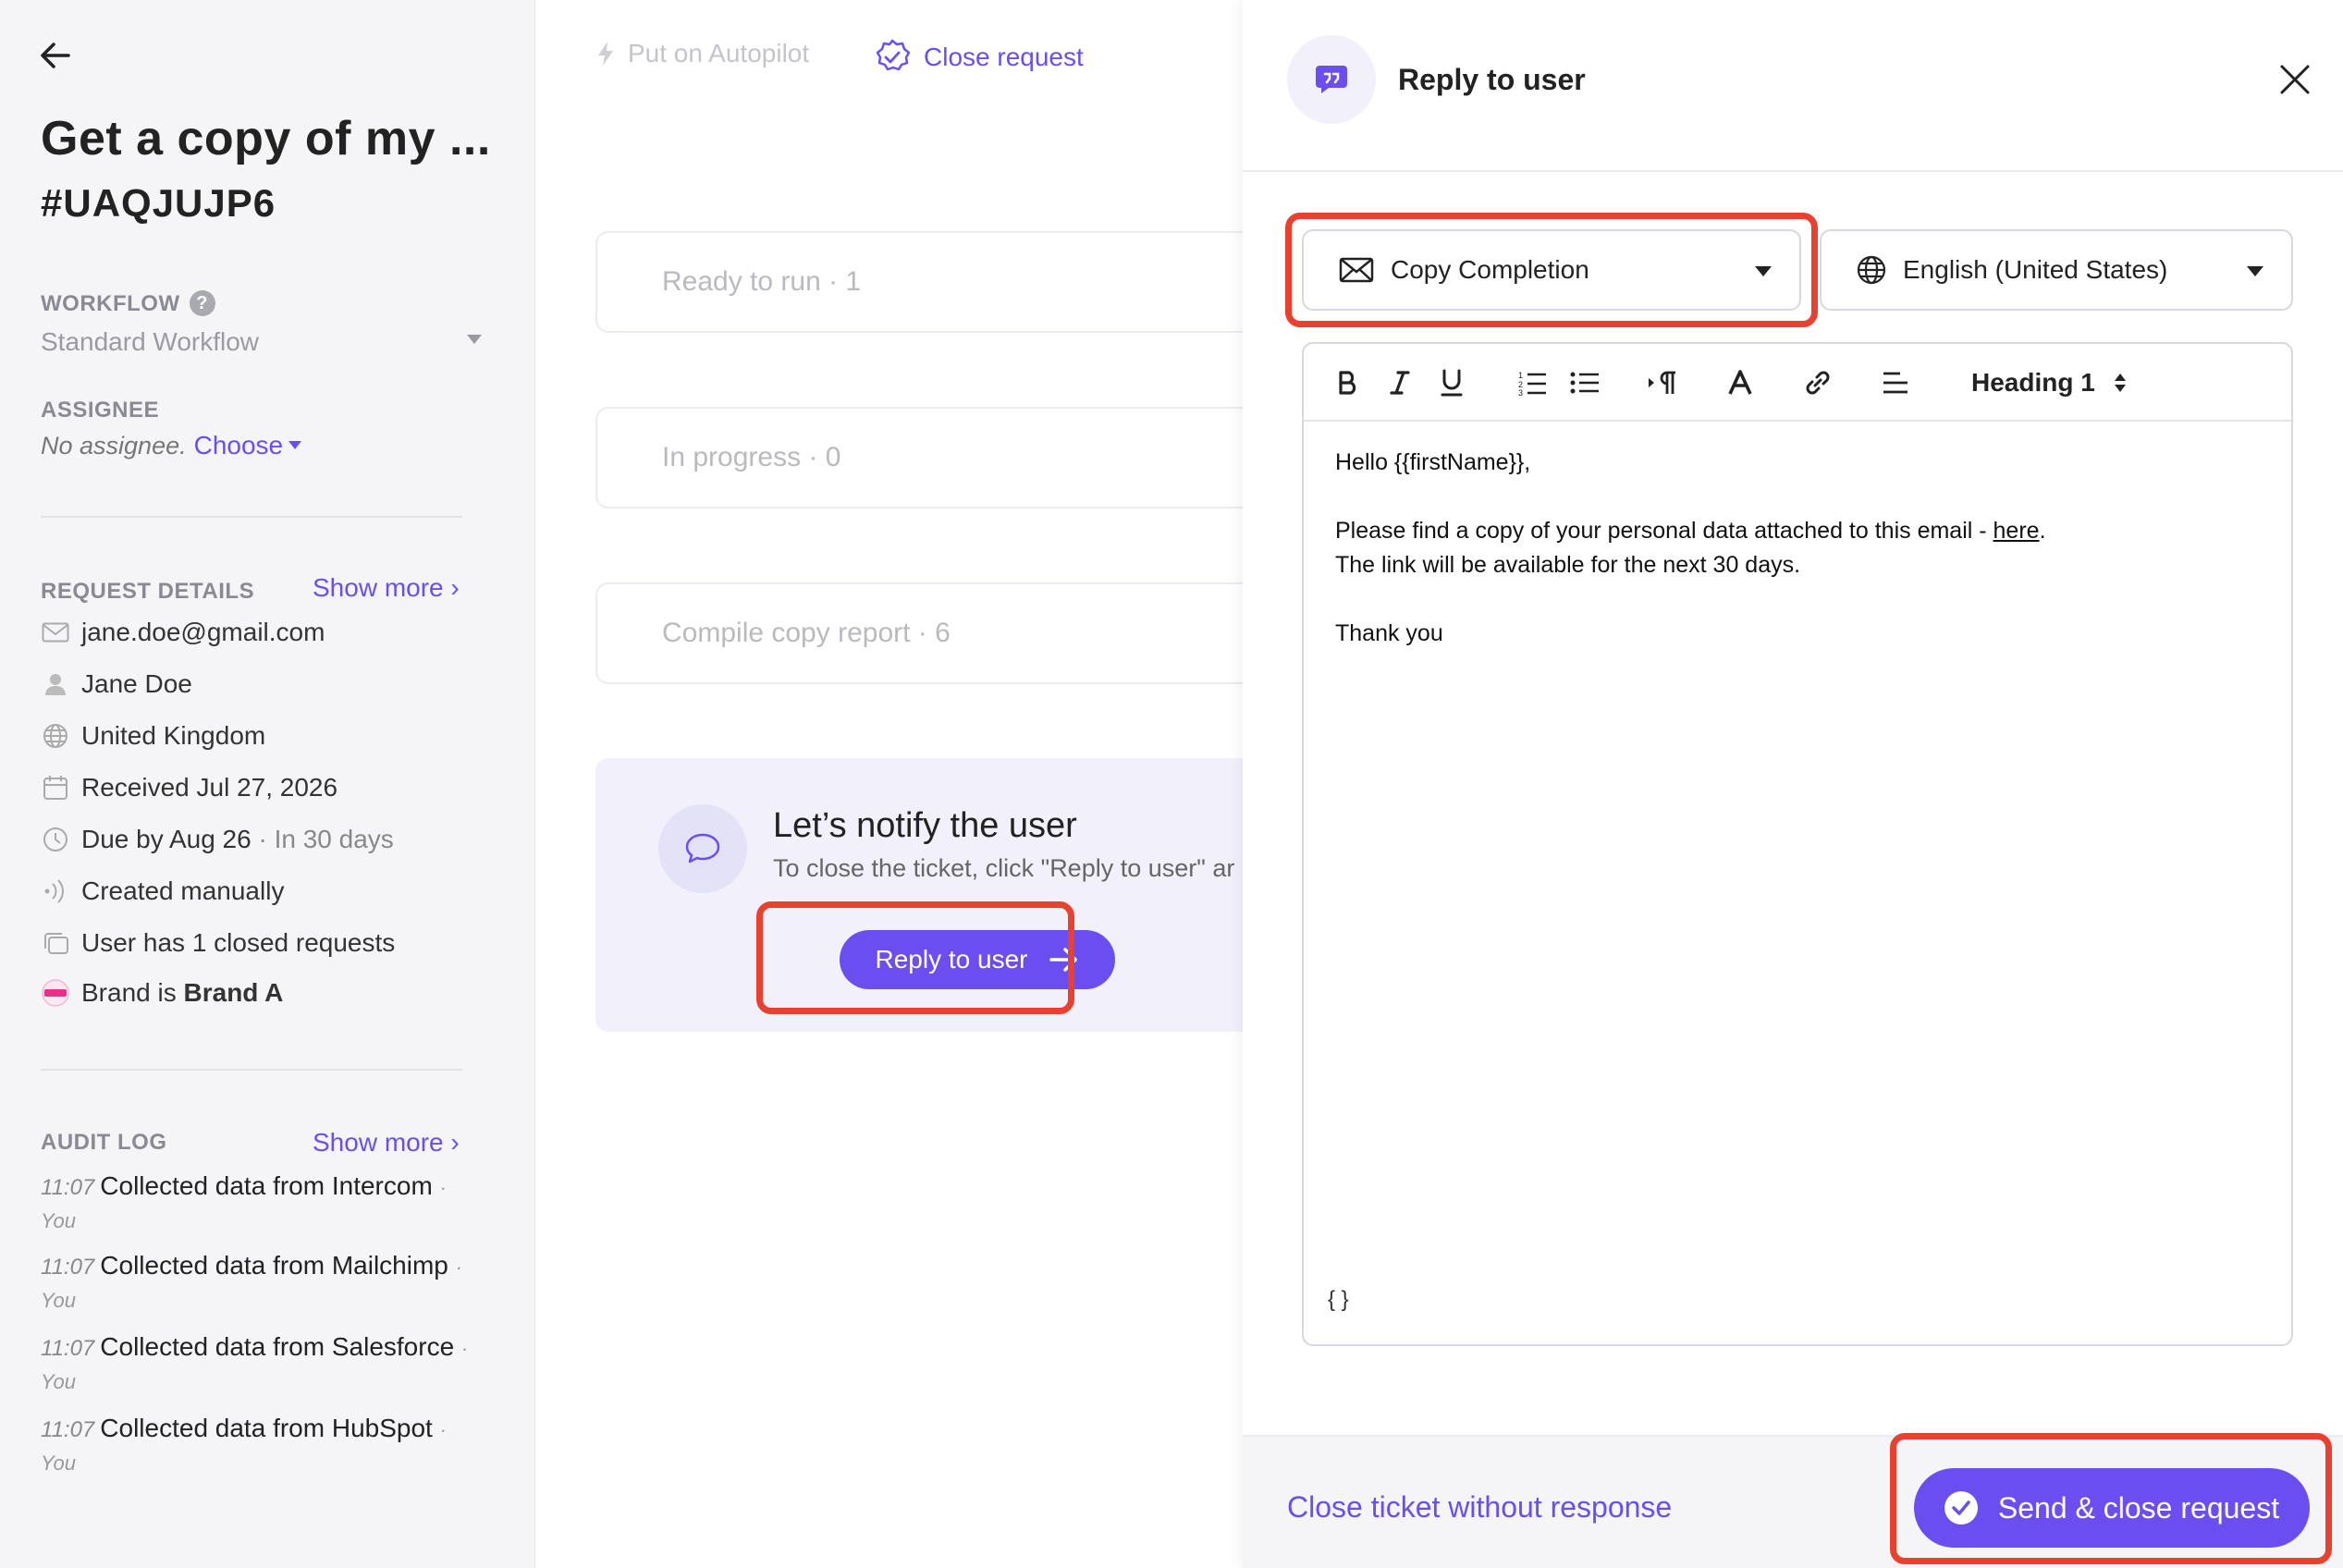 The image size is (2343, 1568). Describe the element at coordinates (605, 54) in the screenshot. I see `bolt-icon` at that location.